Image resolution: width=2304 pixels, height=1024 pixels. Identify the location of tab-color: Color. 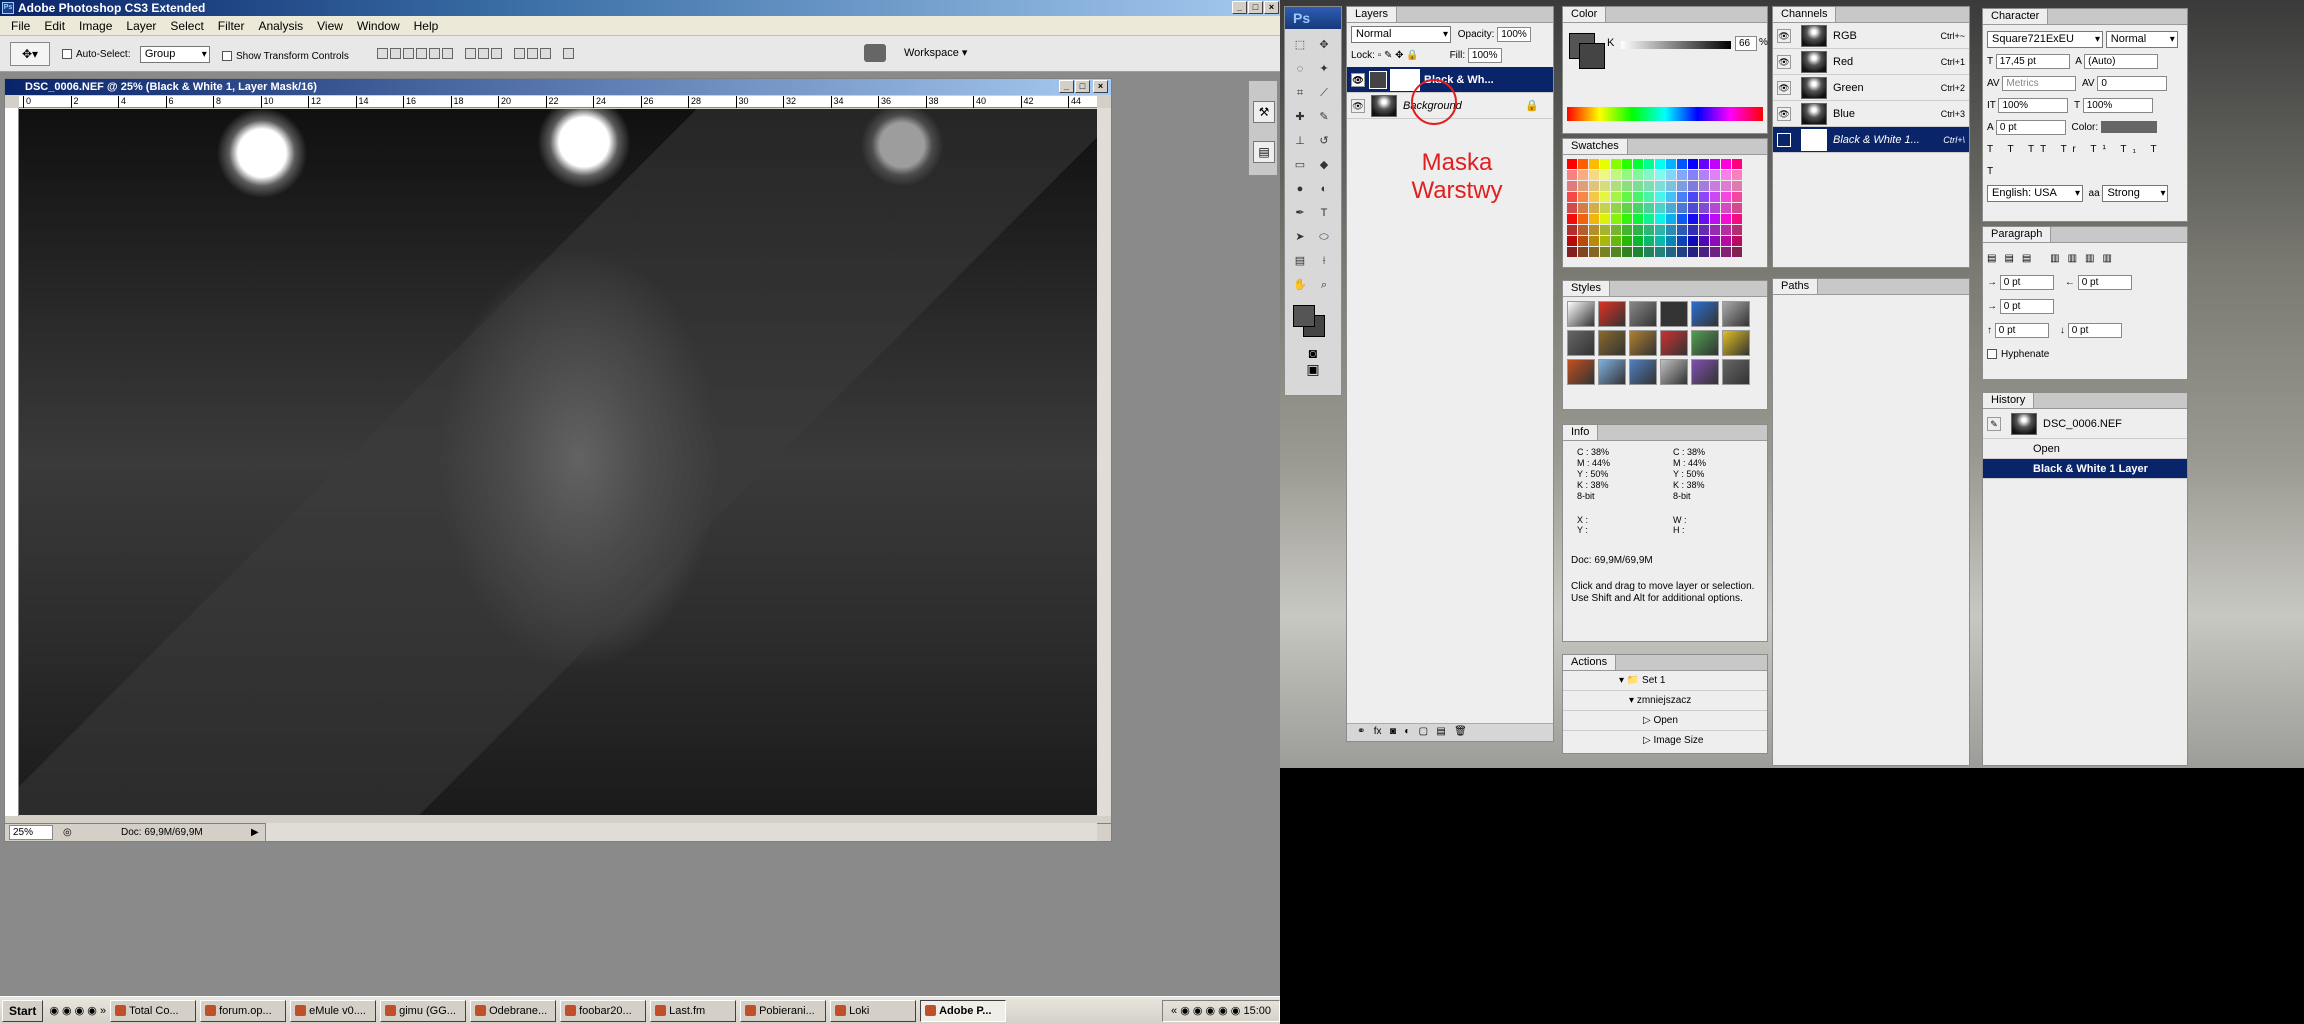
(1585, 14).